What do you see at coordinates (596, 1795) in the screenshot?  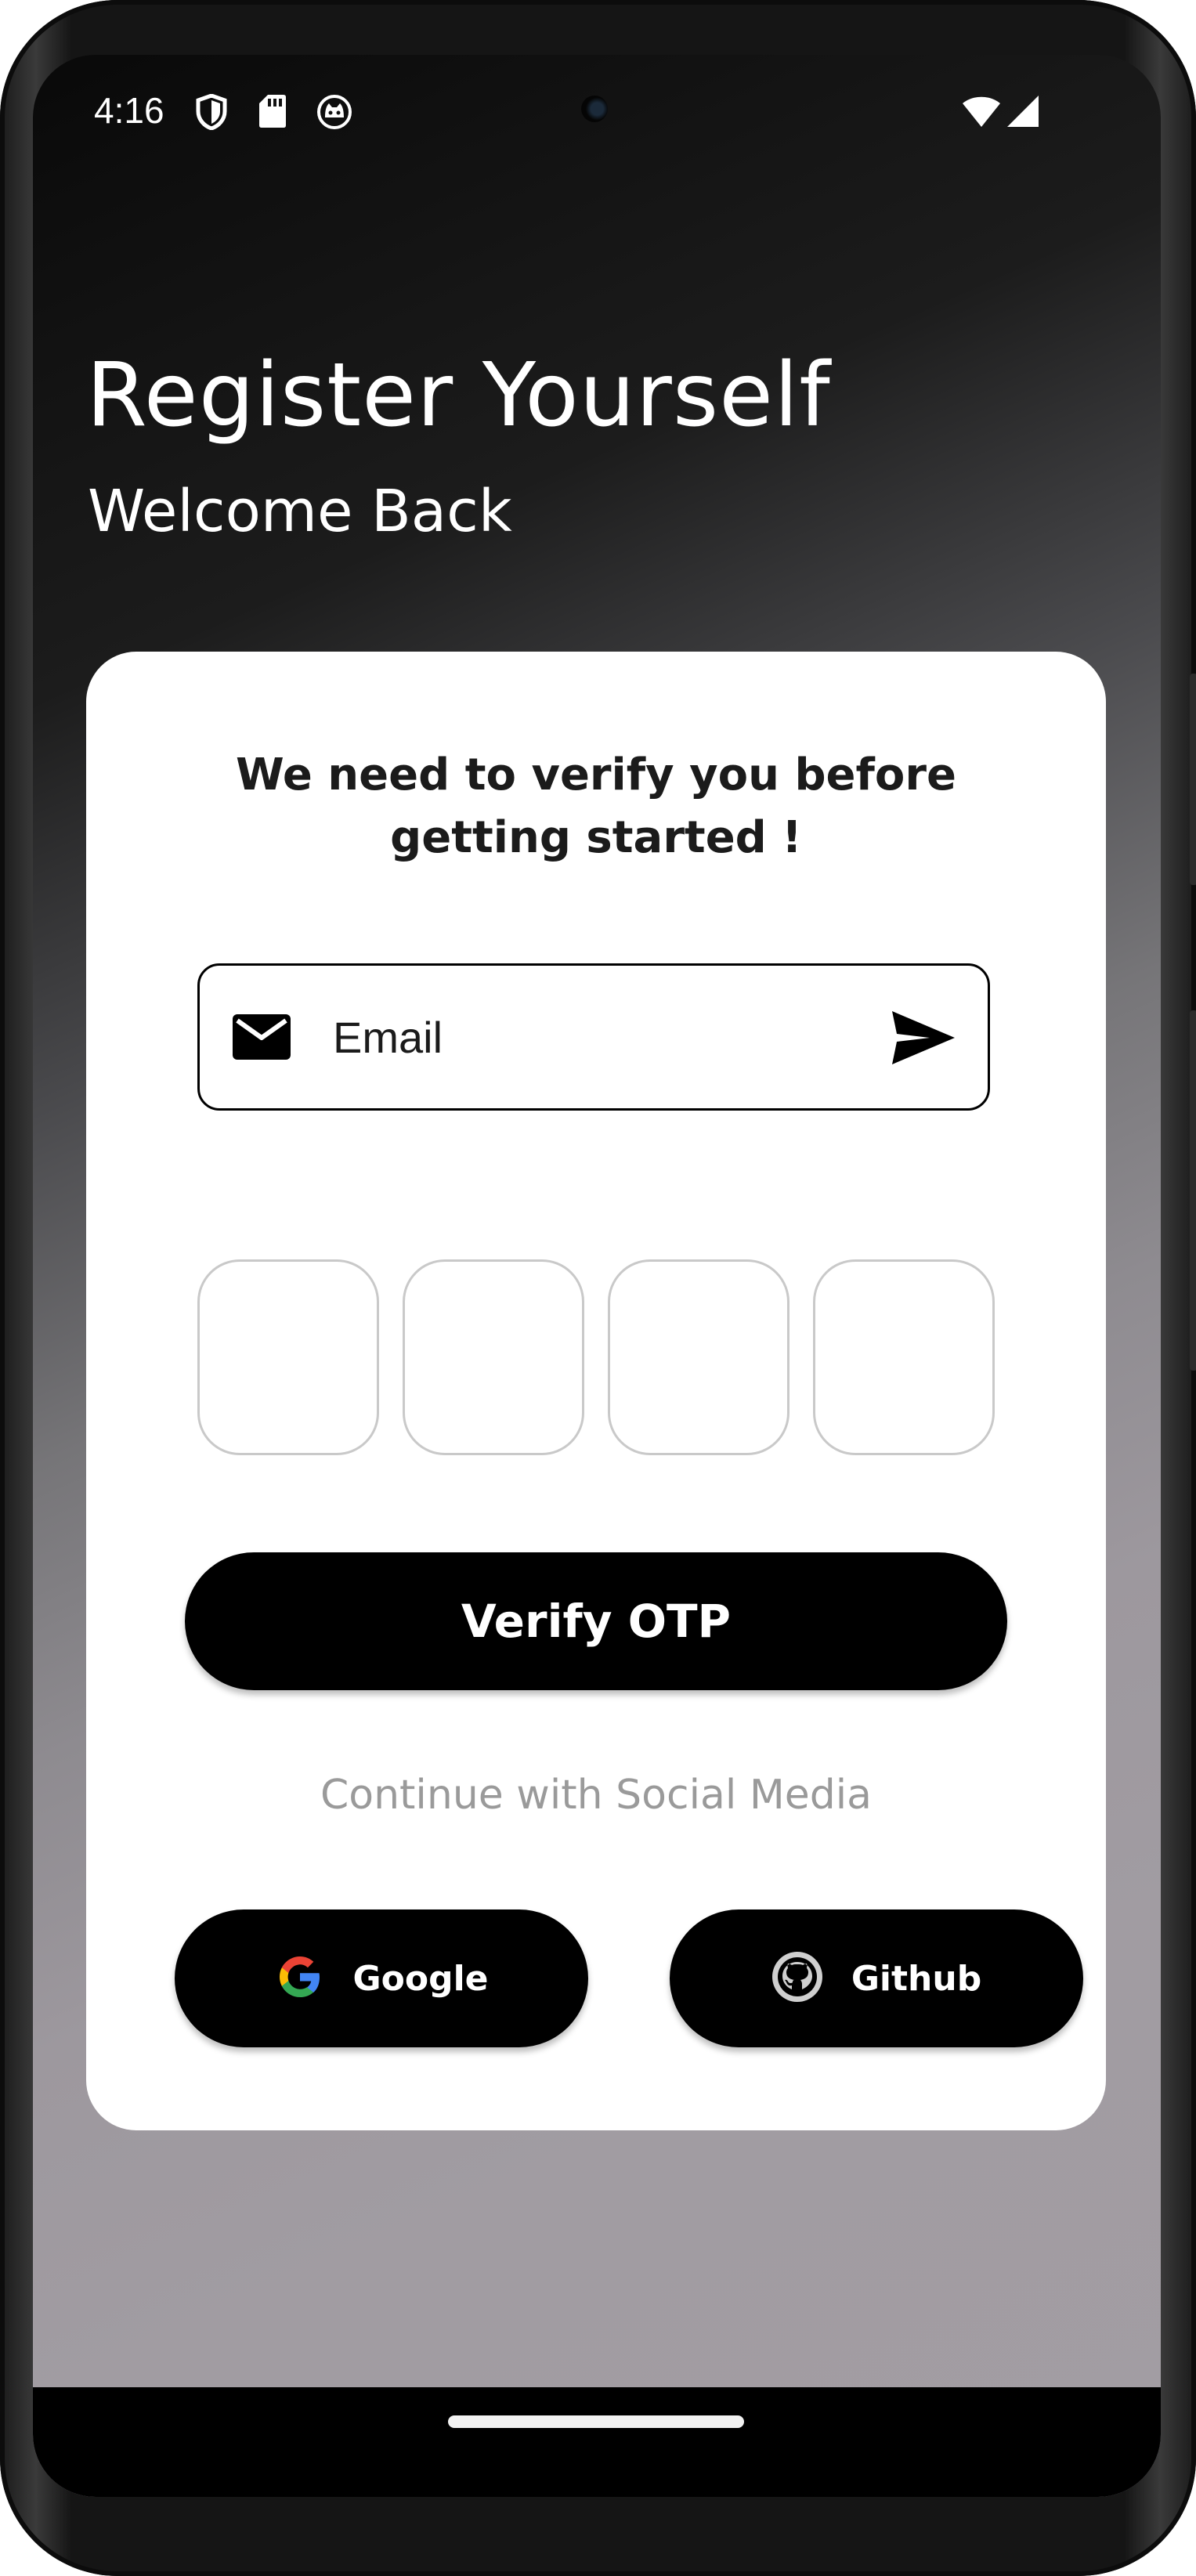 I see `social-media-caption: Continue with Social Media` at bounding box center [596, 1795].